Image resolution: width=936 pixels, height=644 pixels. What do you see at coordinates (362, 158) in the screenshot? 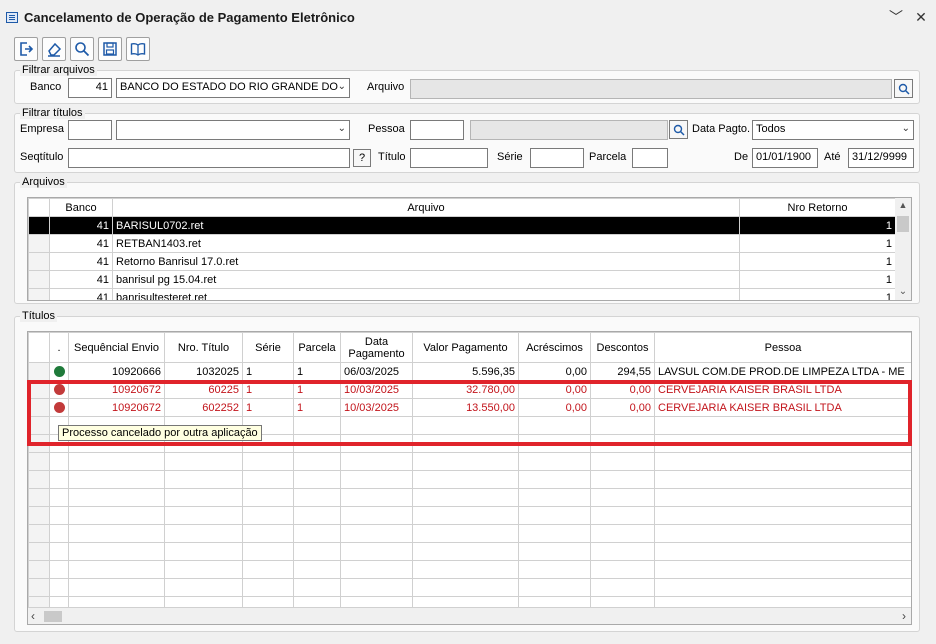
I see `help-button: ?` at bounding box center [362, 158].